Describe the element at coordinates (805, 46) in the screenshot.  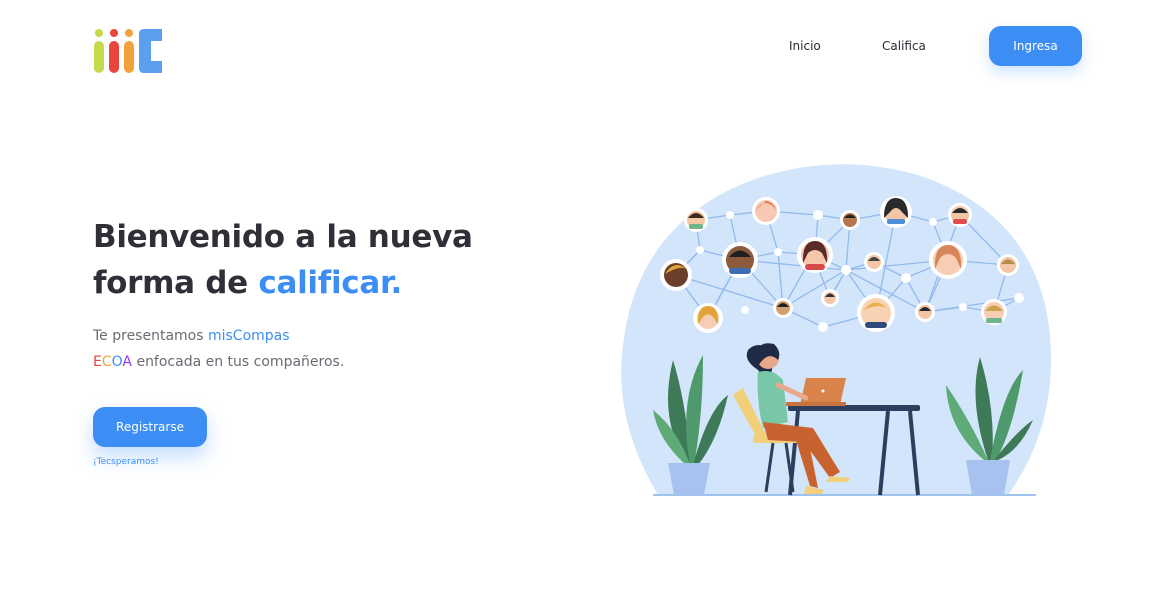
I see `nav-link-inicio: Inicio` at that location.